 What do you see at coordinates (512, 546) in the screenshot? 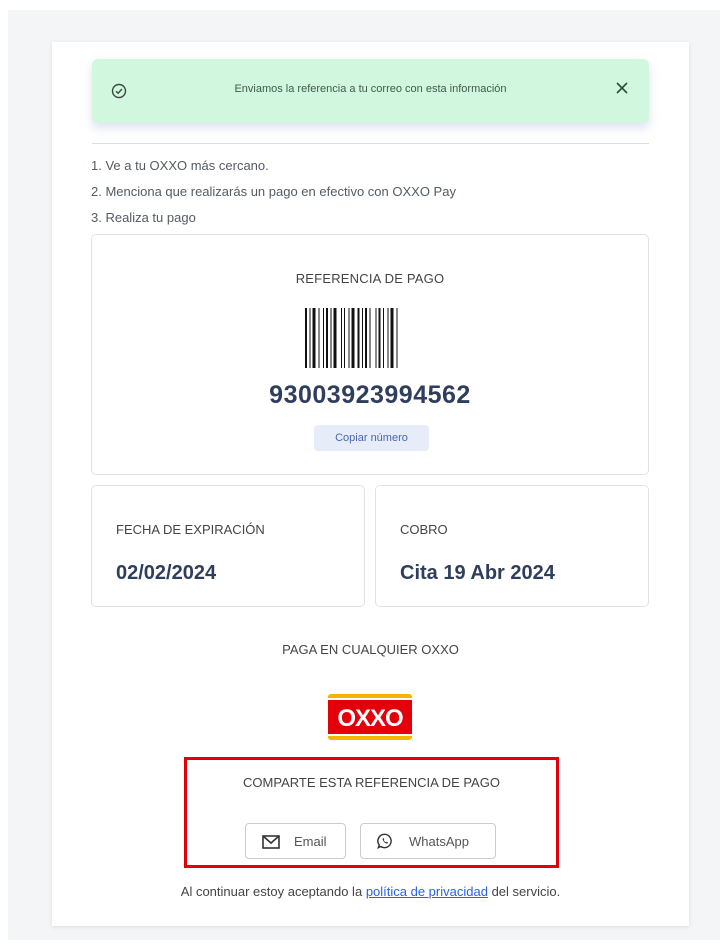
I see `charge-card: COBRO Cita 19 Abr 2024` at bounding box center [512, 546].